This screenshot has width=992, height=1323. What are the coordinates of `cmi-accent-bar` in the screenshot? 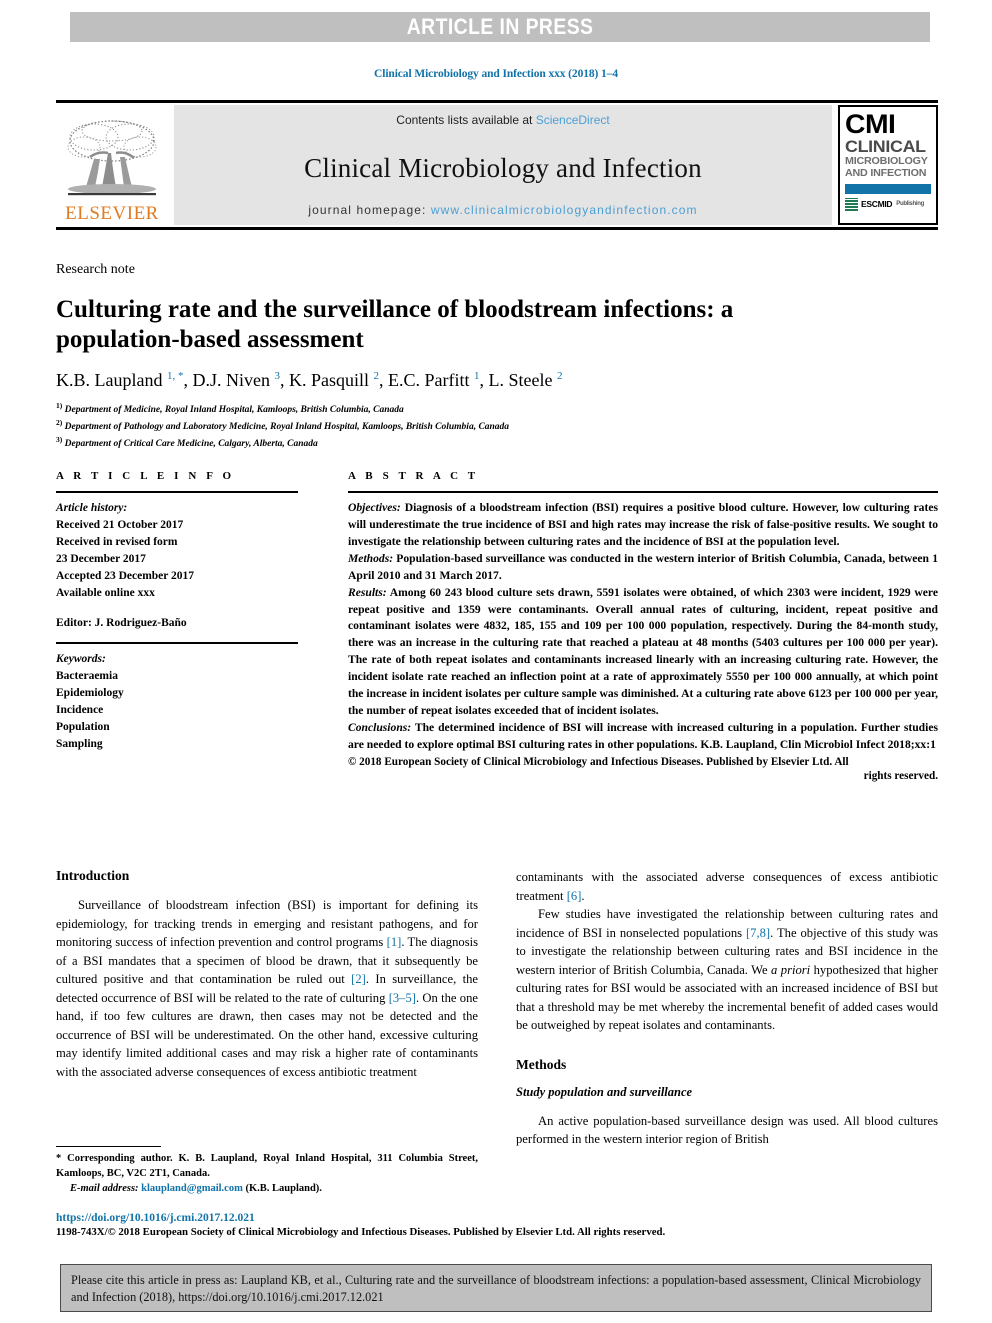 It's located at (888, 188).